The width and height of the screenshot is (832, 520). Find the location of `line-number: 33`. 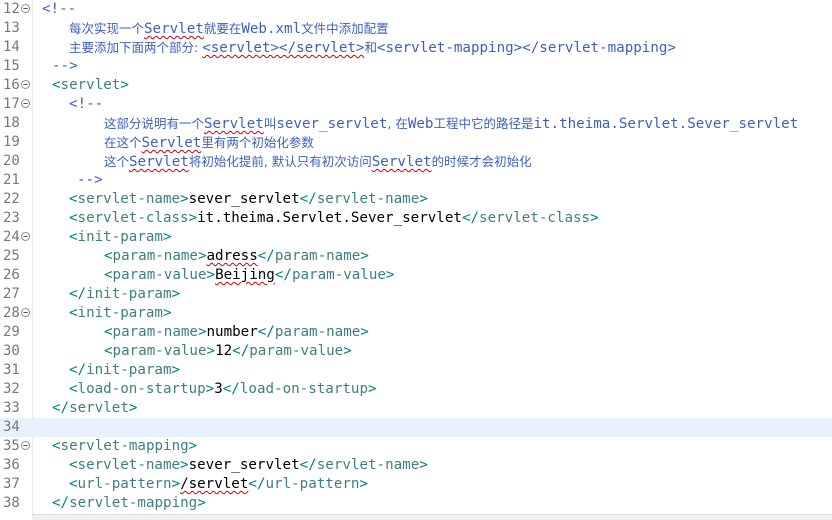

line-number: 33 is located at coordinates (11, 408).